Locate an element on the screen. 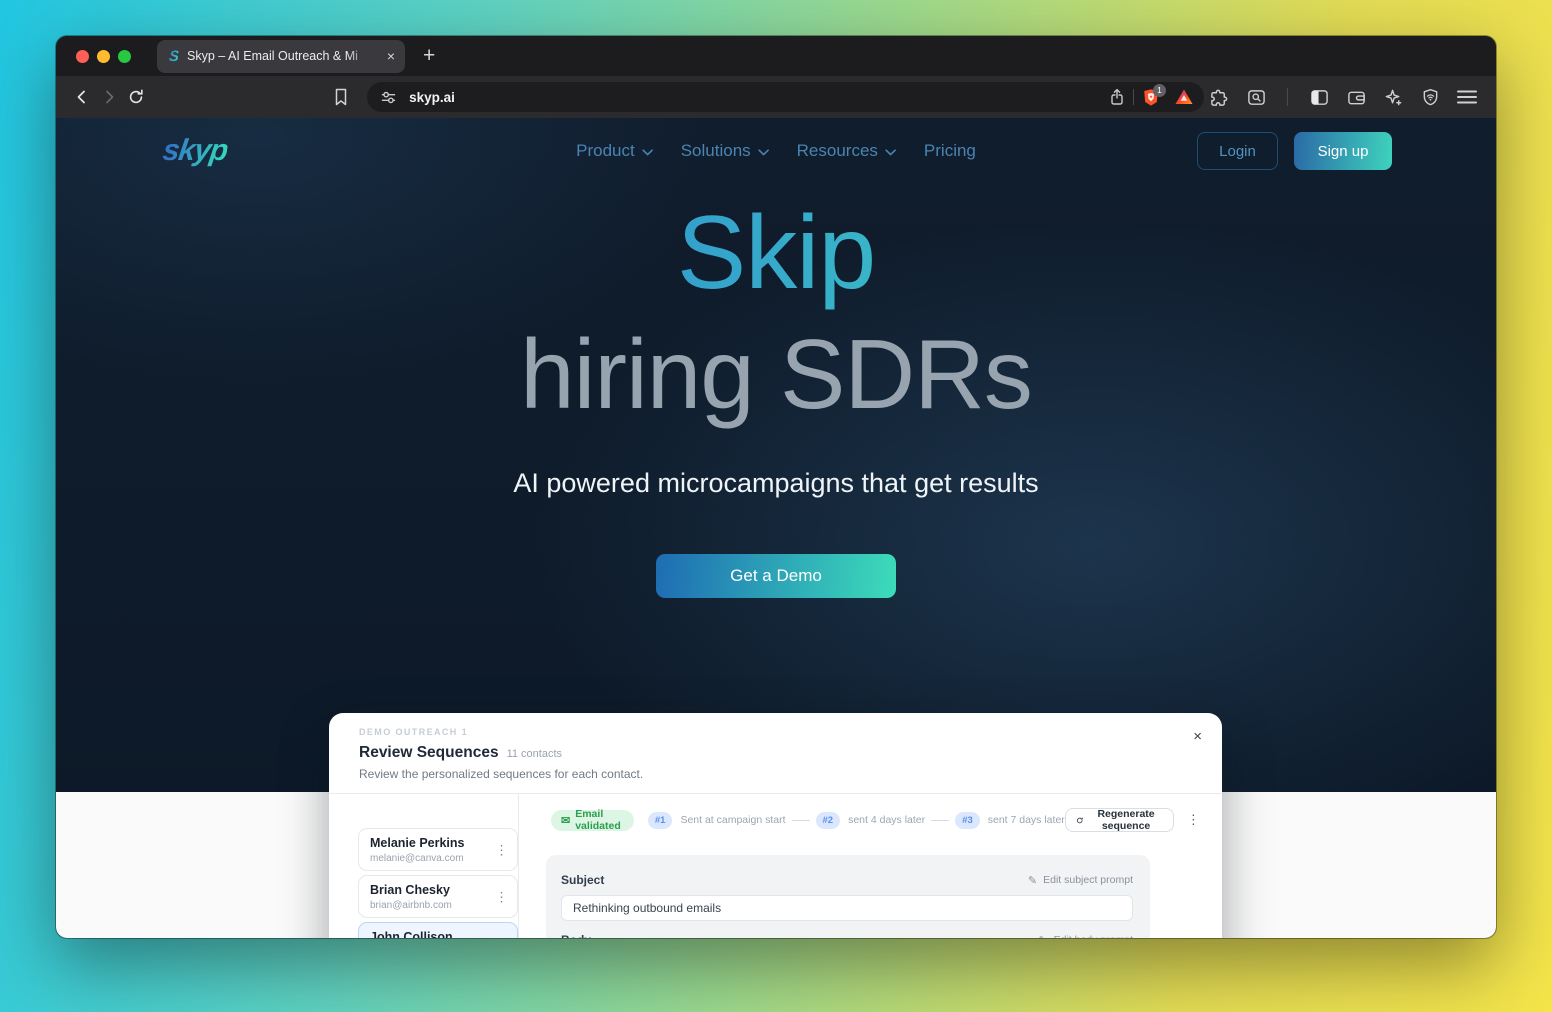 This screenshot has width=1552, height=1012. site-settings-icon is located at coordinates (388, 97).